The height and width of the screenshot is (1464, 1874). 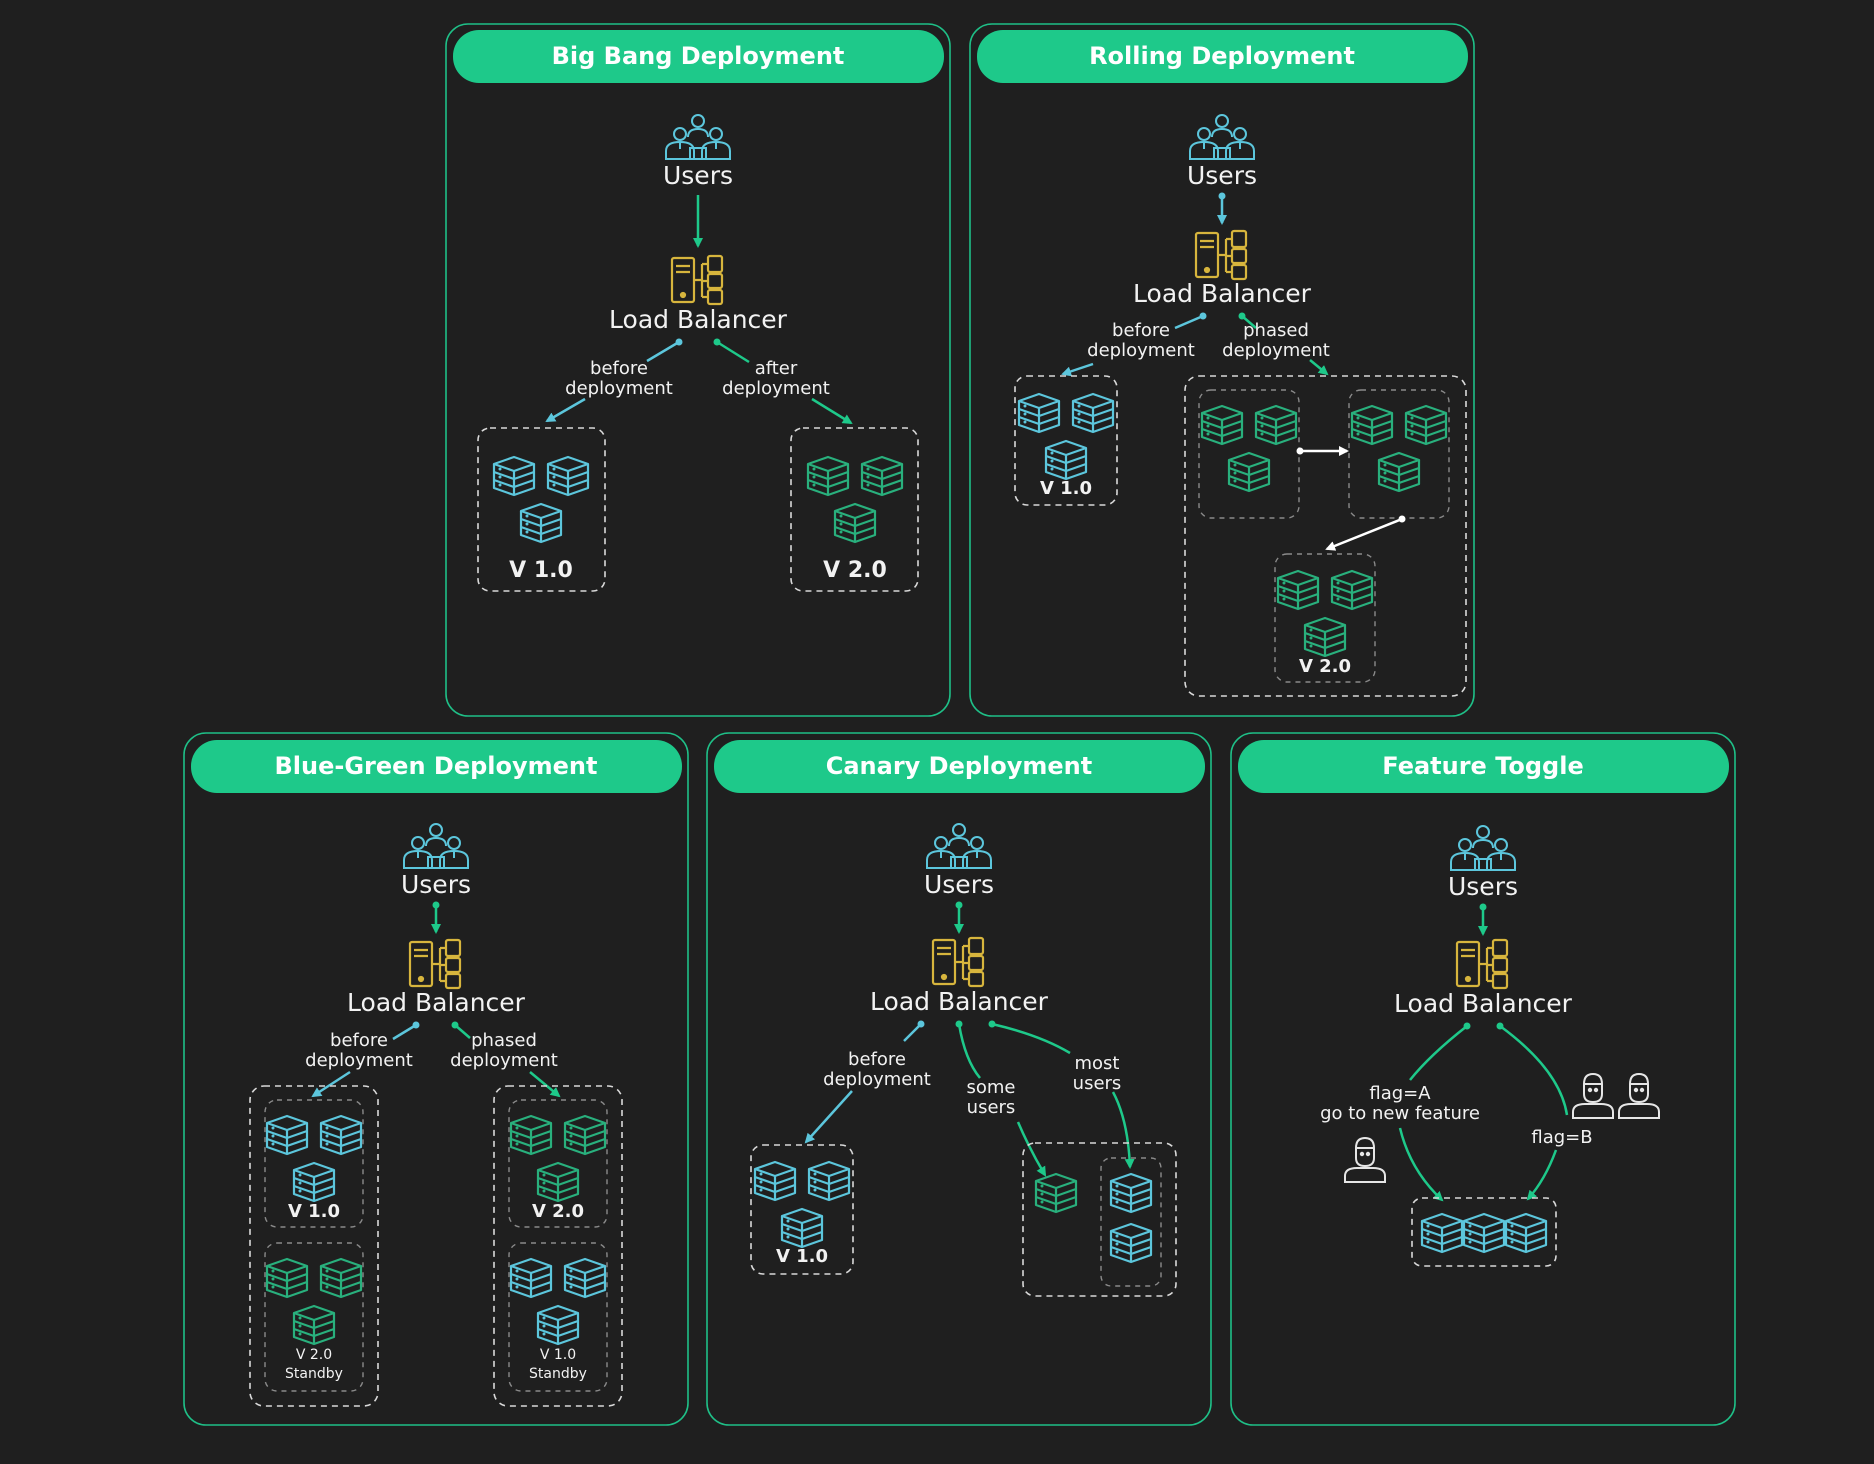 I want to click on panel-title: Feature Toggle, so click(x=1482, y=766).